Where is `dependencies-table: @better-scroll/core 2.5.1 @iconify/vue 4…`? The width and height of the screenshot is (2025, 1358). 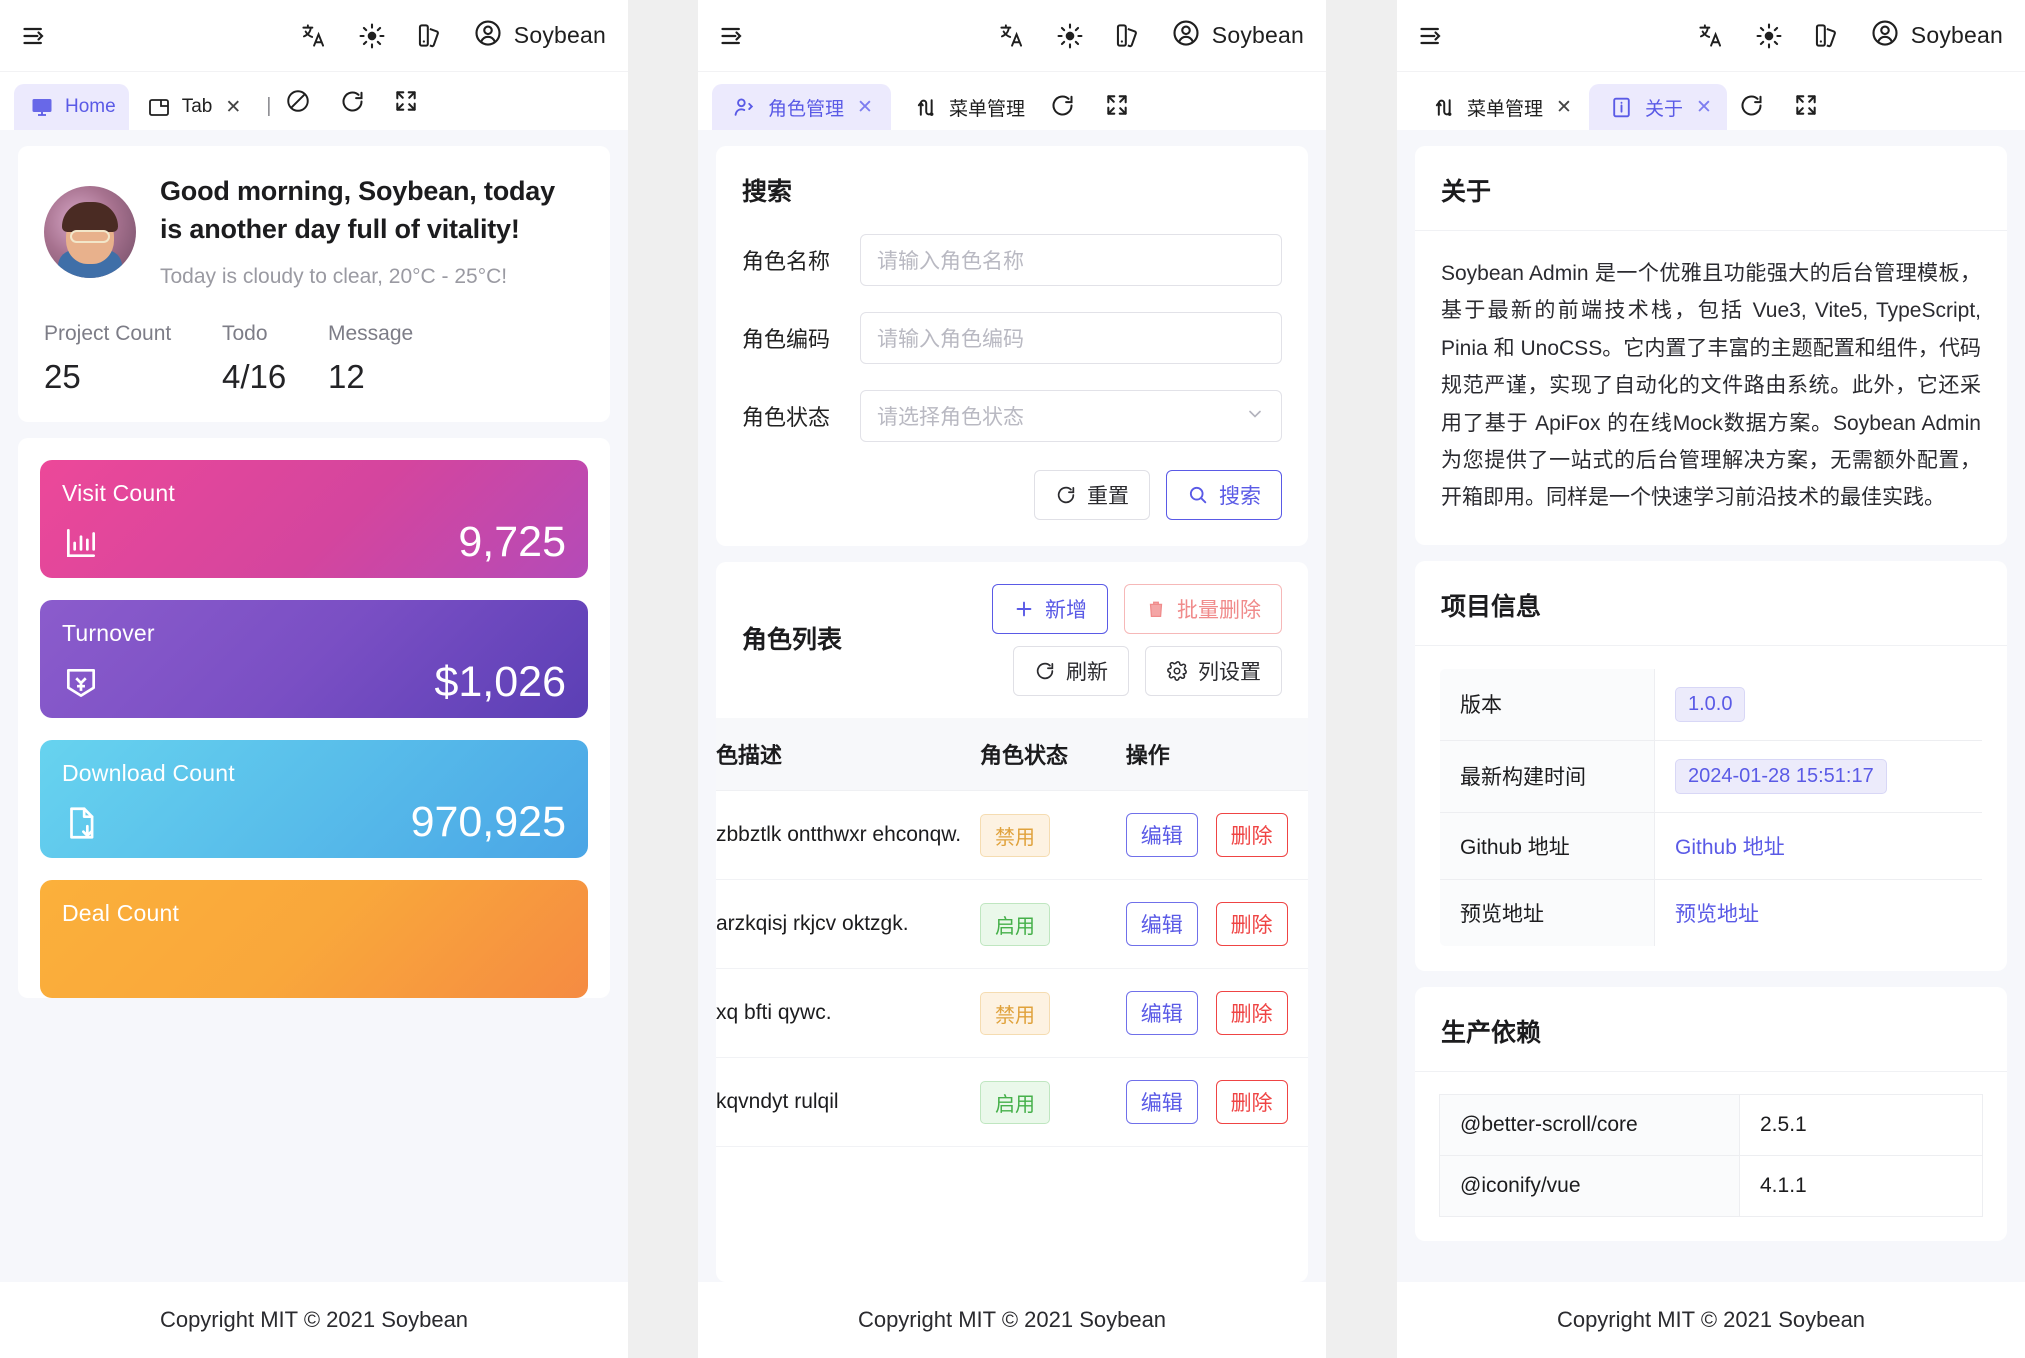 dependencies-table: @better-scroll/core 2.5.1 @iconify/vue 4… is located at coordinates (1711, 1155).